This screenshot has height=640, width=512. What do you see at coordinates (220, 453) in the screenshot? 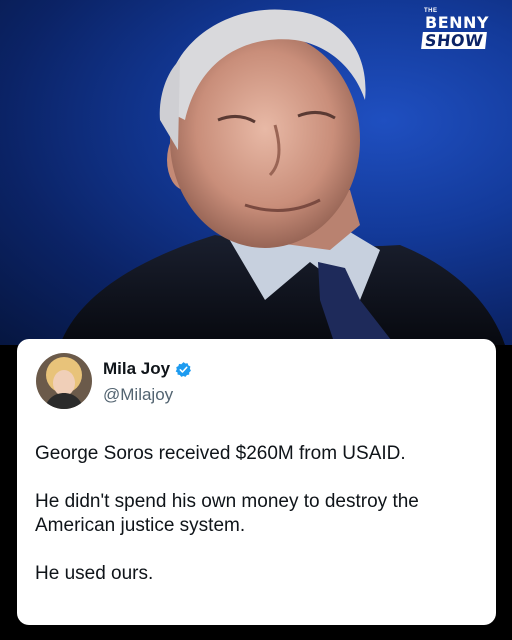
I see `tweet-paragraph: George Soros received $260M from USAID.` at bounding box center [220, 453].